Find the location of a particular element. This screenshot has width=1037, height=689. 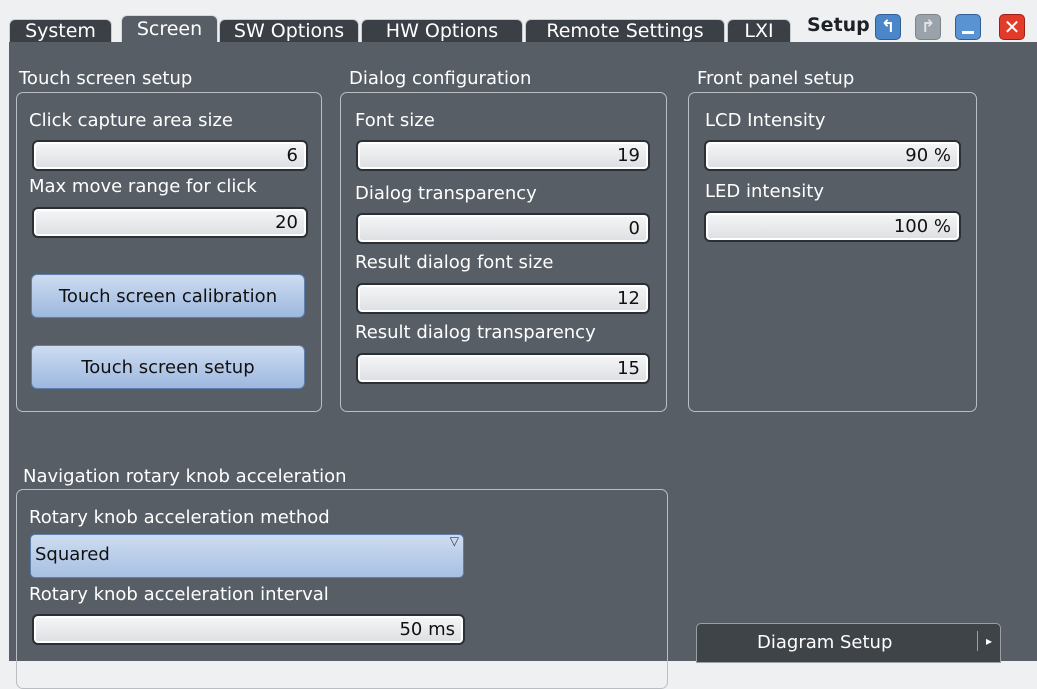

max-move-field: 20 is located at coordinates (170, 222).